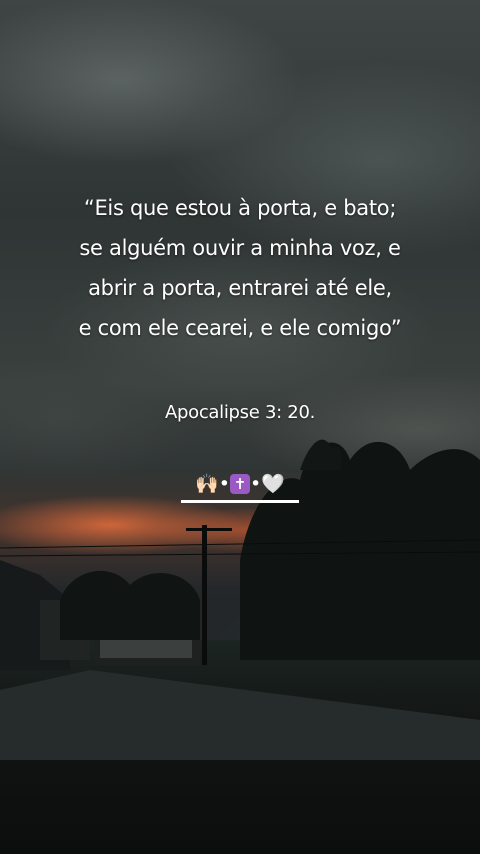 This screenshot has height=854, width=480. I want to click on quote-line: “Eis que estou à porta, e bato;, so click(240, 208).